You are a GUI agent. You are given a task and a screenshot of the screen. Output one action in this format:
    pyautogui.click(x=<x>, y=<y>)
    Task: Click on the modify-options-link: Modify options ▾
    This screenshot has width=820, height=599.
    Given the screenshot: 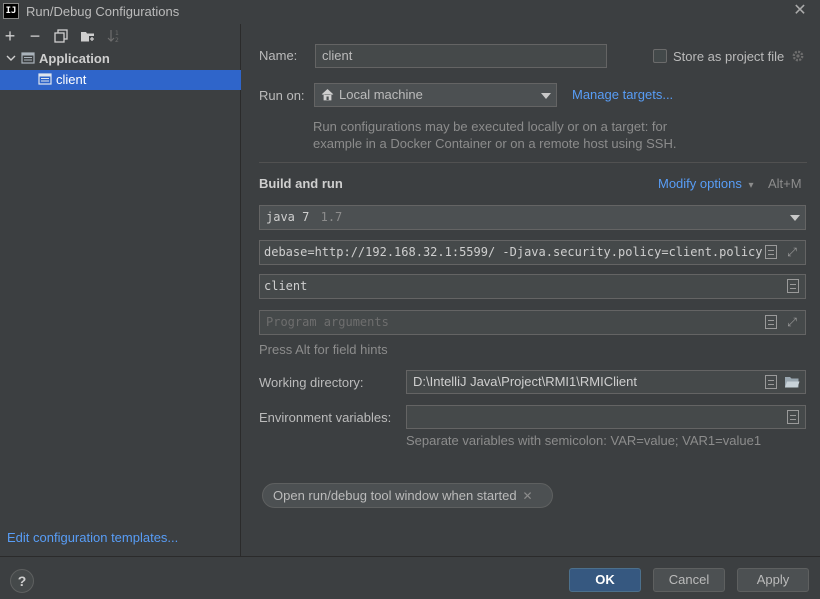 What is the action you would take?
    pyautogui.click(x=705, y=183)
    